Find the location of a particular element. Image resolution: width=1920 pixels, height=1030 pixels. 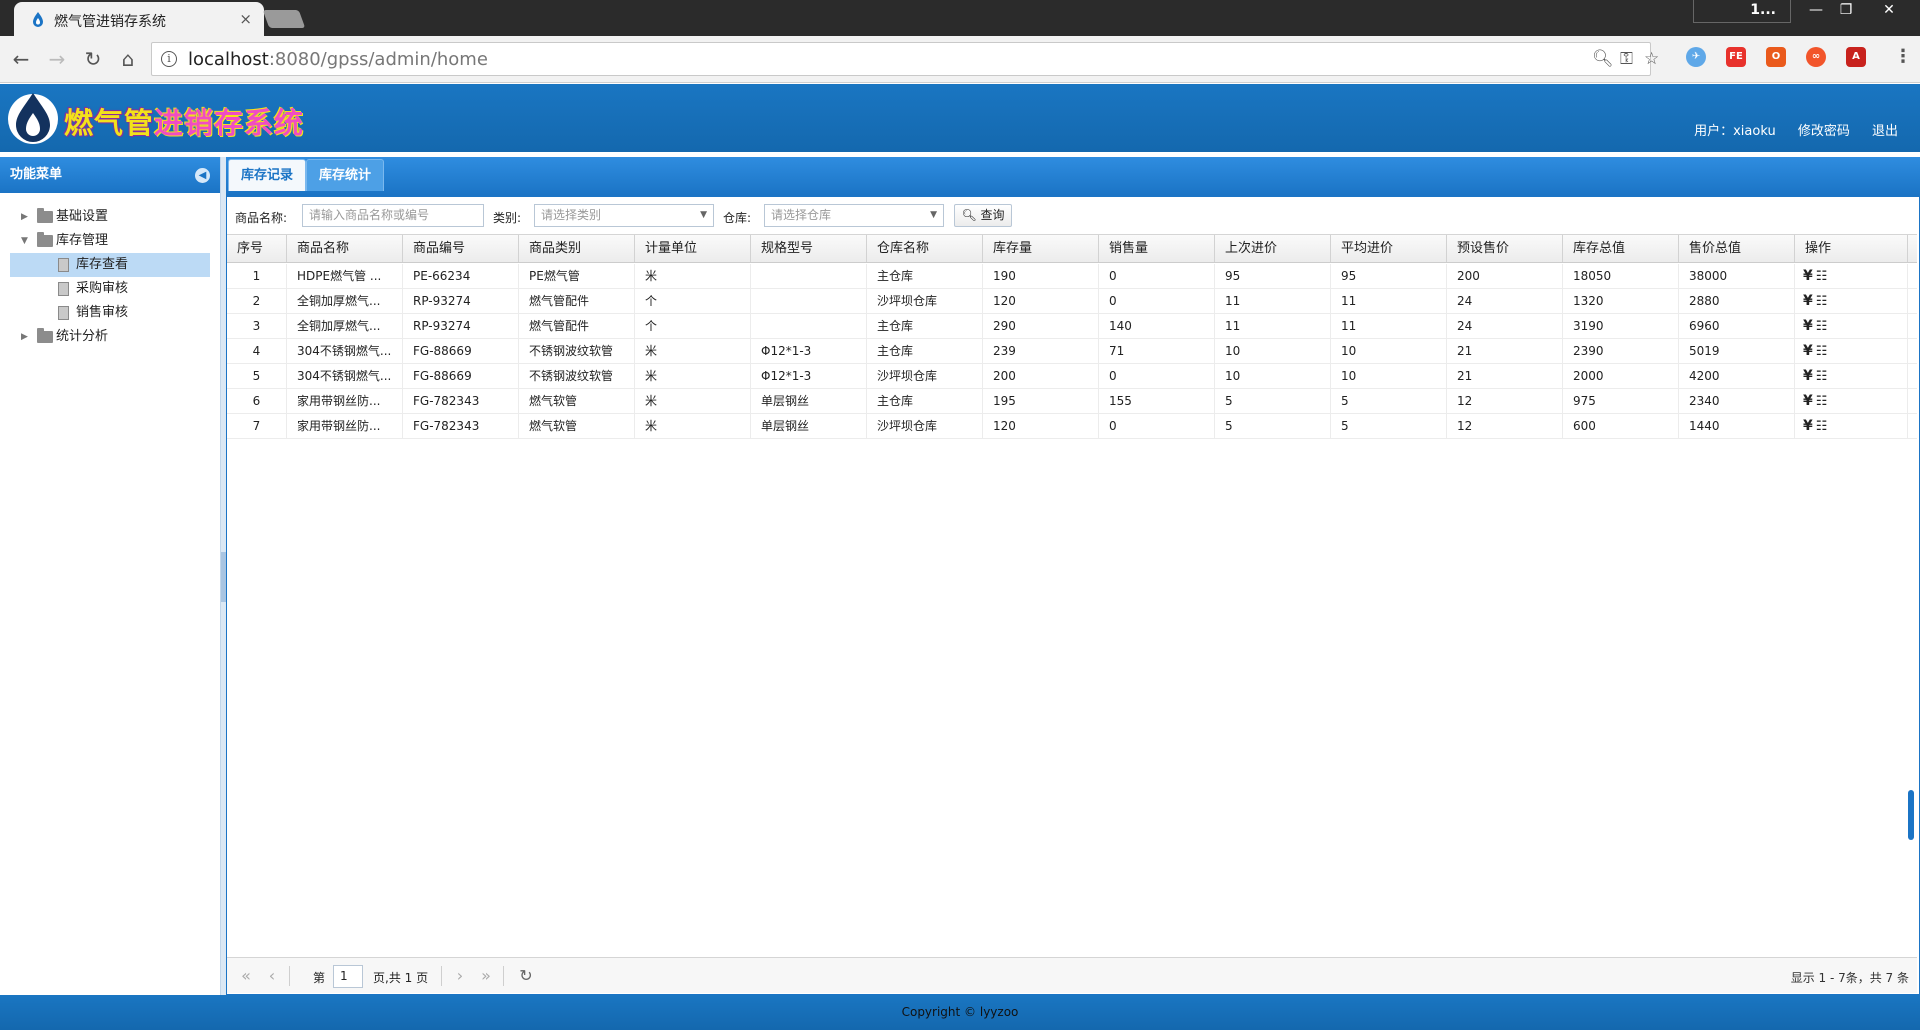

extension-fe-icon: FE is located at coordinates (1736, 57).